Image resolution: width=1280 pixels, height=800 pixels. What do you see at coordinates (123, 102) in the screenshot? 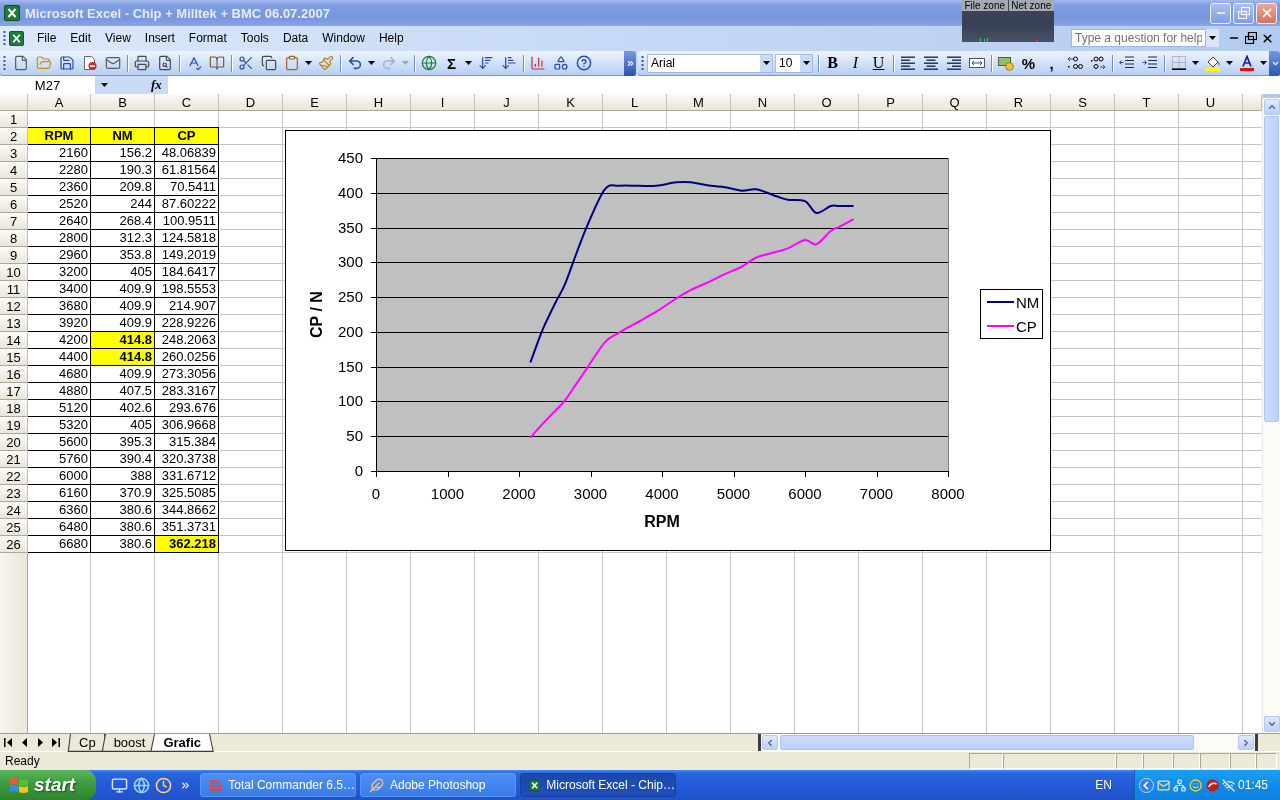
I see `column-header: B` at bounding box center [123, 102].